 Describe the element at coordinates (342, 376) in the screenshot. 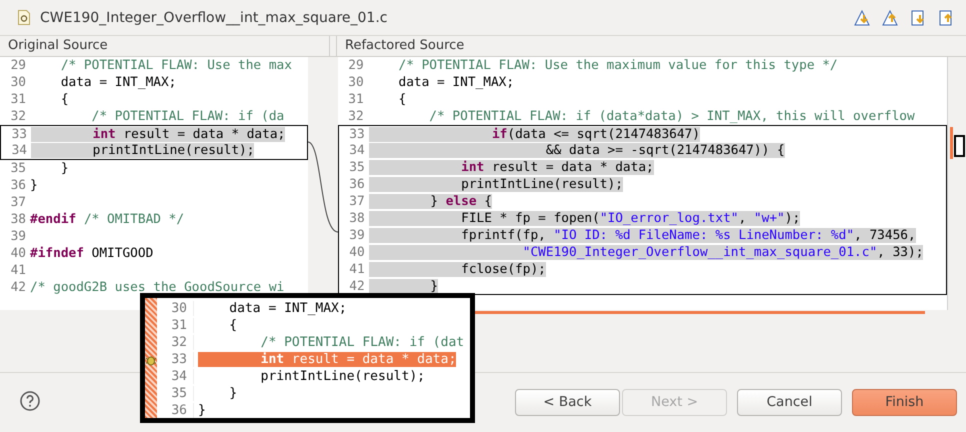

I see `code-line: printIntLine(result);` at that location.